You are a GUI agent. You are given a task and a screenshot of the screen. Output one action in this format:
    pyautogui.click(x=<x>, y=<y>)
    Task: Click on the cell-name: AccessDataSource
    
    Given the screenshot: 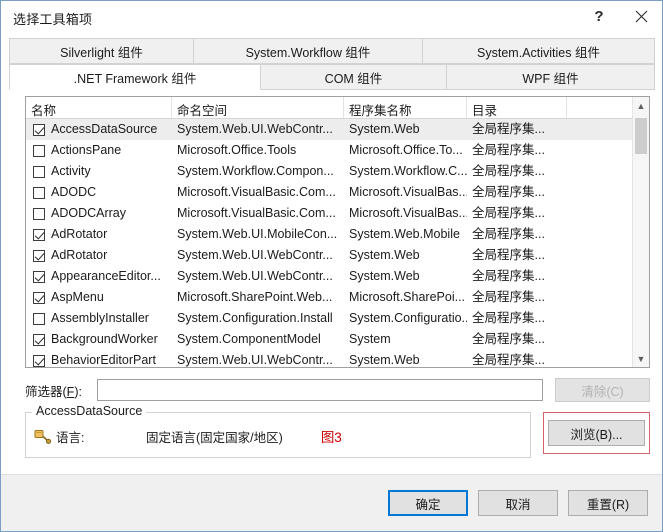 What is the action you would take?
    pyautogui.click(x=99, y=129)
    